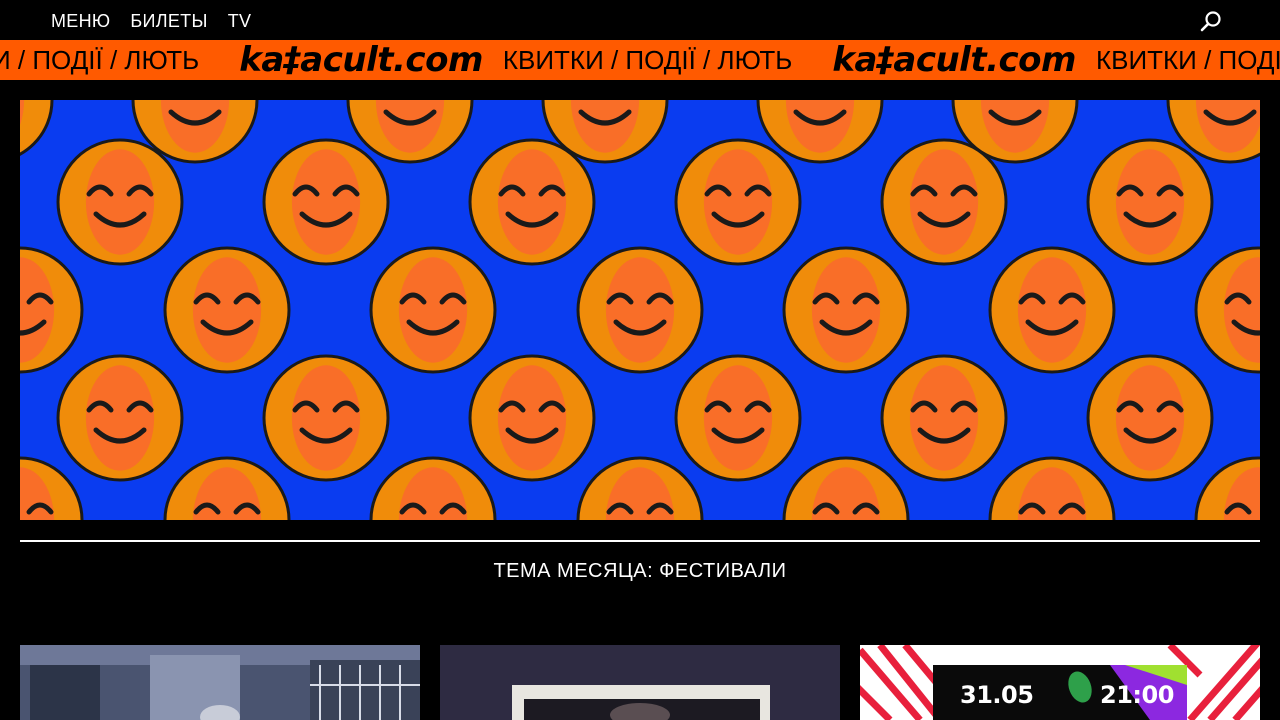 This screenshot has height=720, width=1280. What do you see at coordinates (100, 60) in the screenshot?
I see `ticker-text: И / ПОДІЇ / ЛЮТЬ` at bounding box center [100, 60].